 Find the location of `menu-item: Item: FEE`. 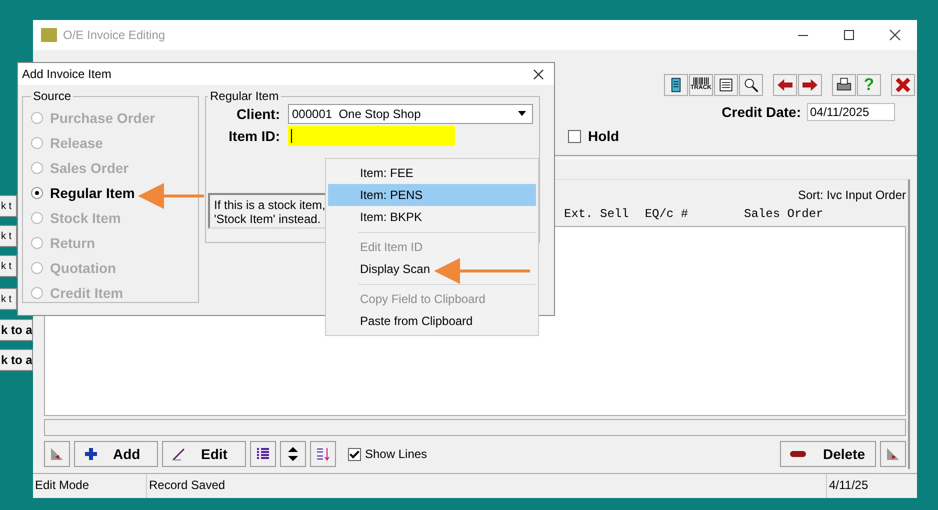

menu-item: Item: FEE is located at coordinates (432, 173).